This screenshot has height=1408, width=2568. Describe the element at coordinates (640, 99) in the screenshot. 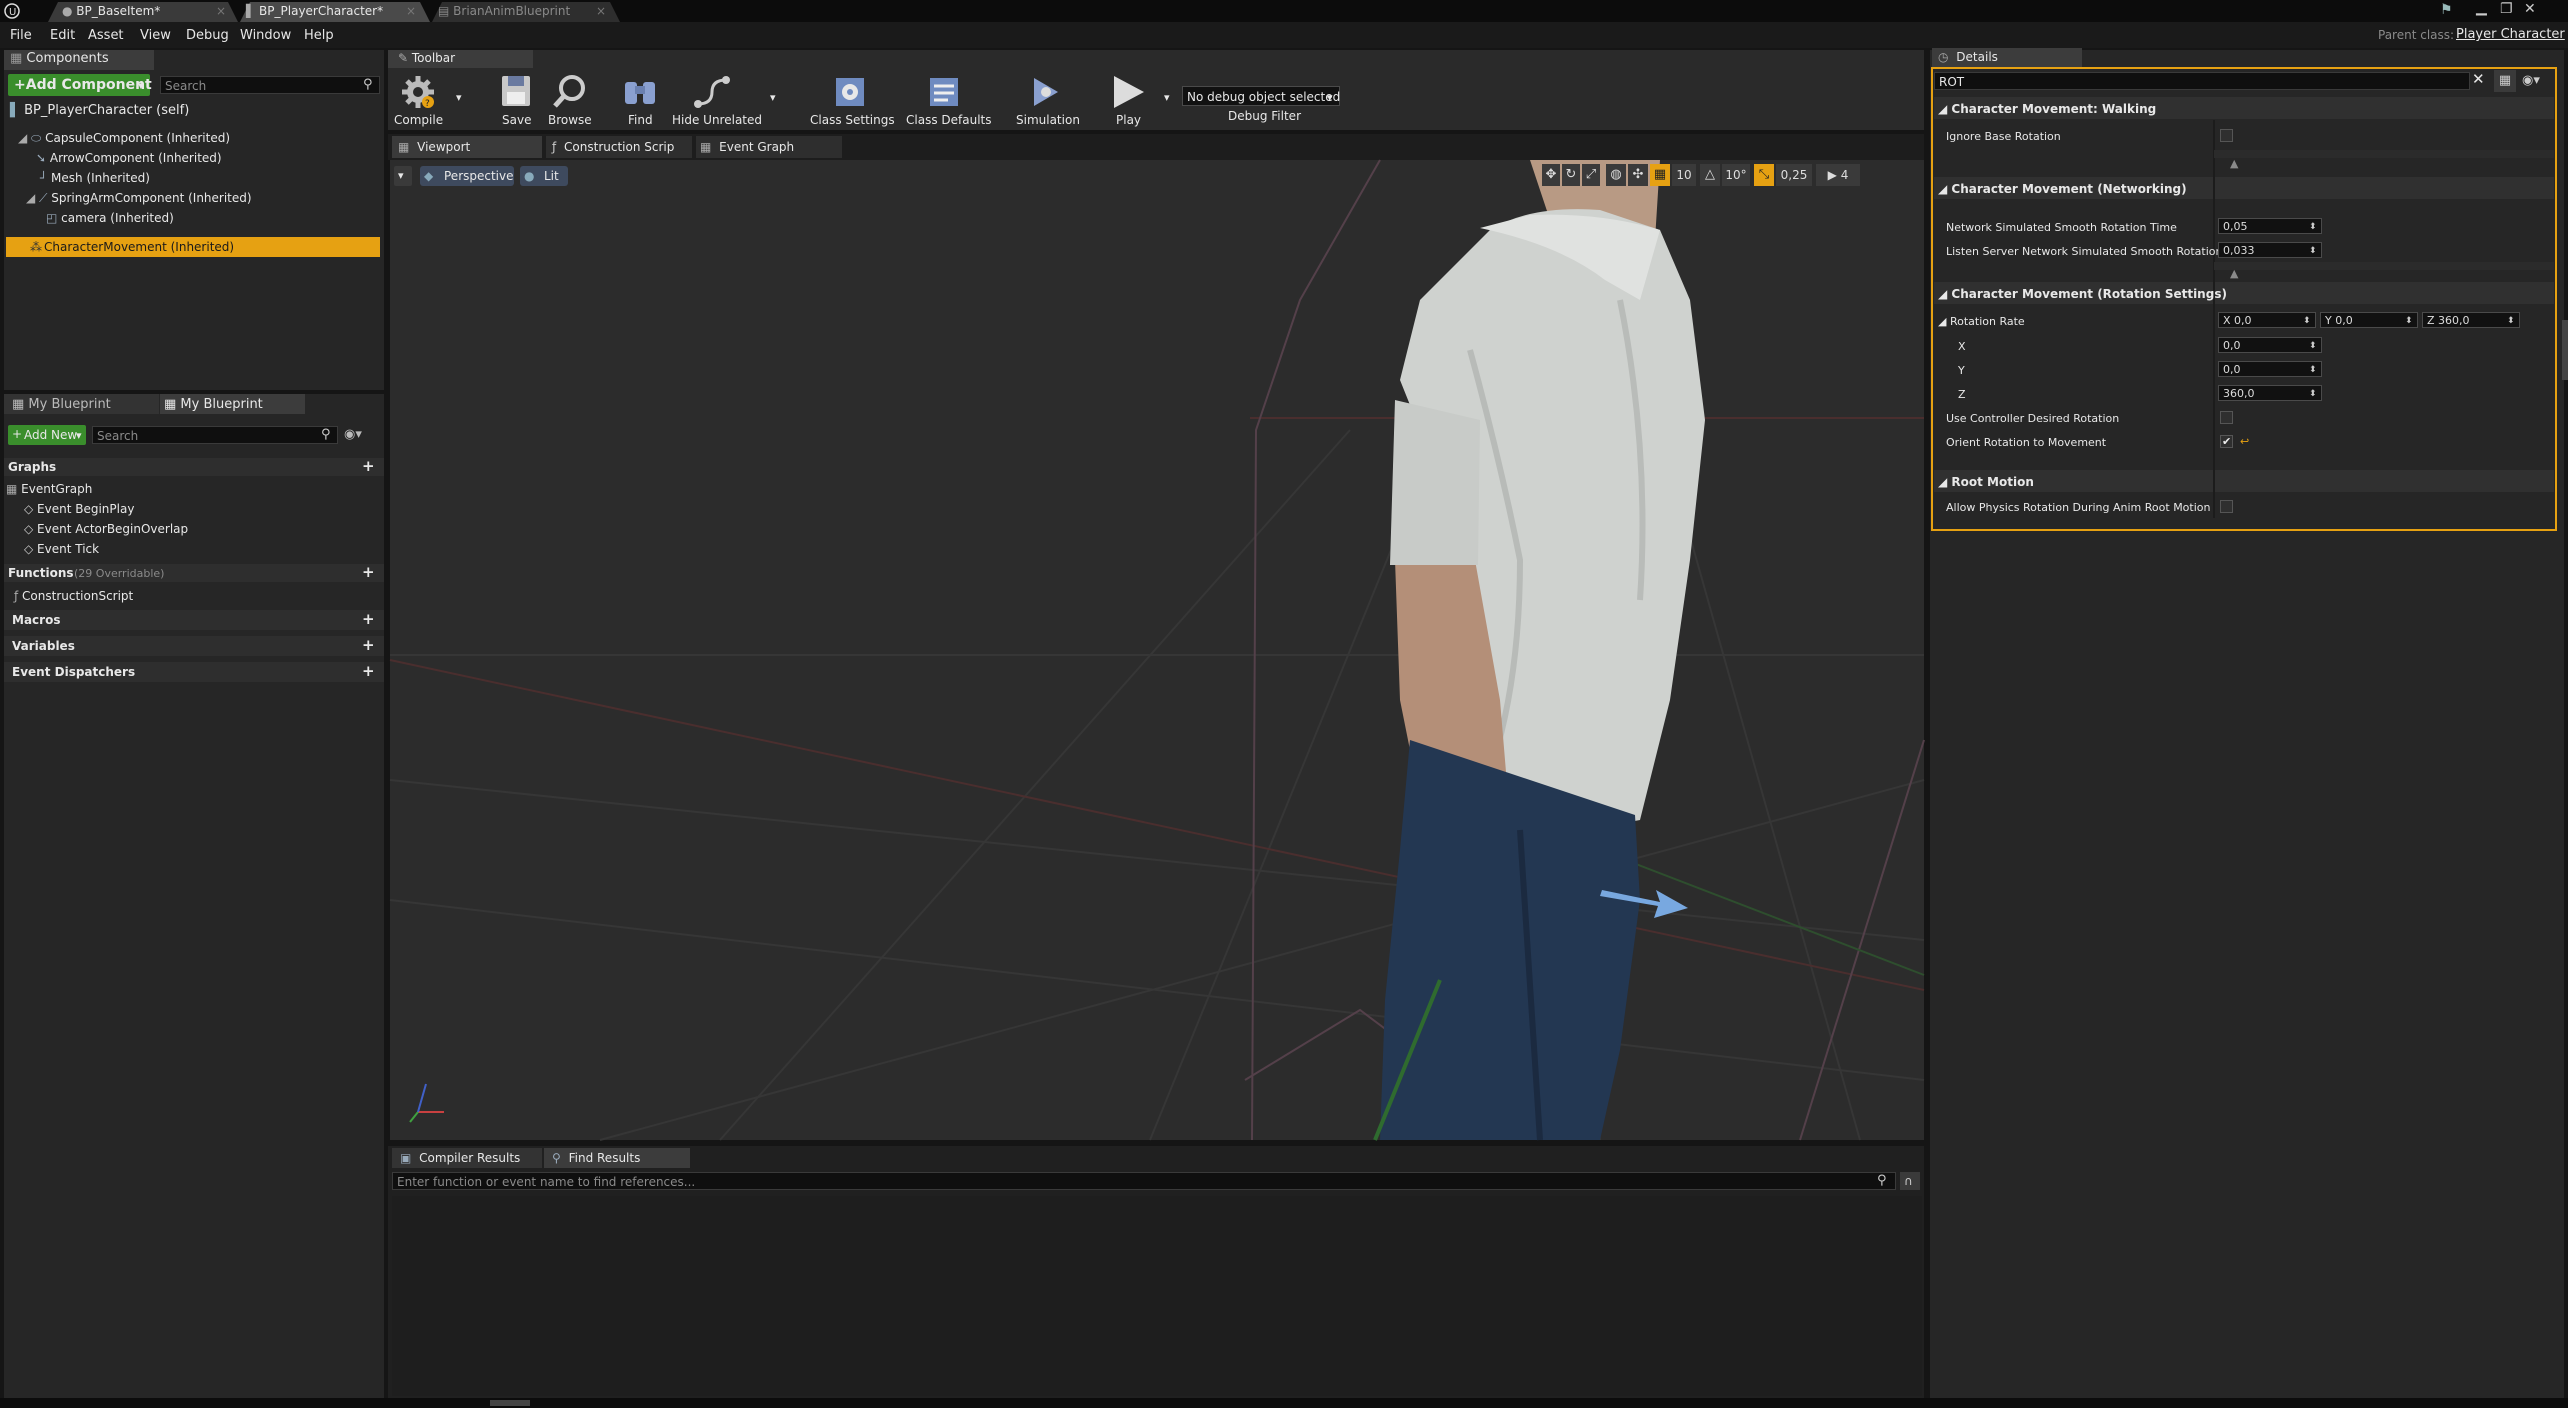

I see `find-button: Find` at that location.